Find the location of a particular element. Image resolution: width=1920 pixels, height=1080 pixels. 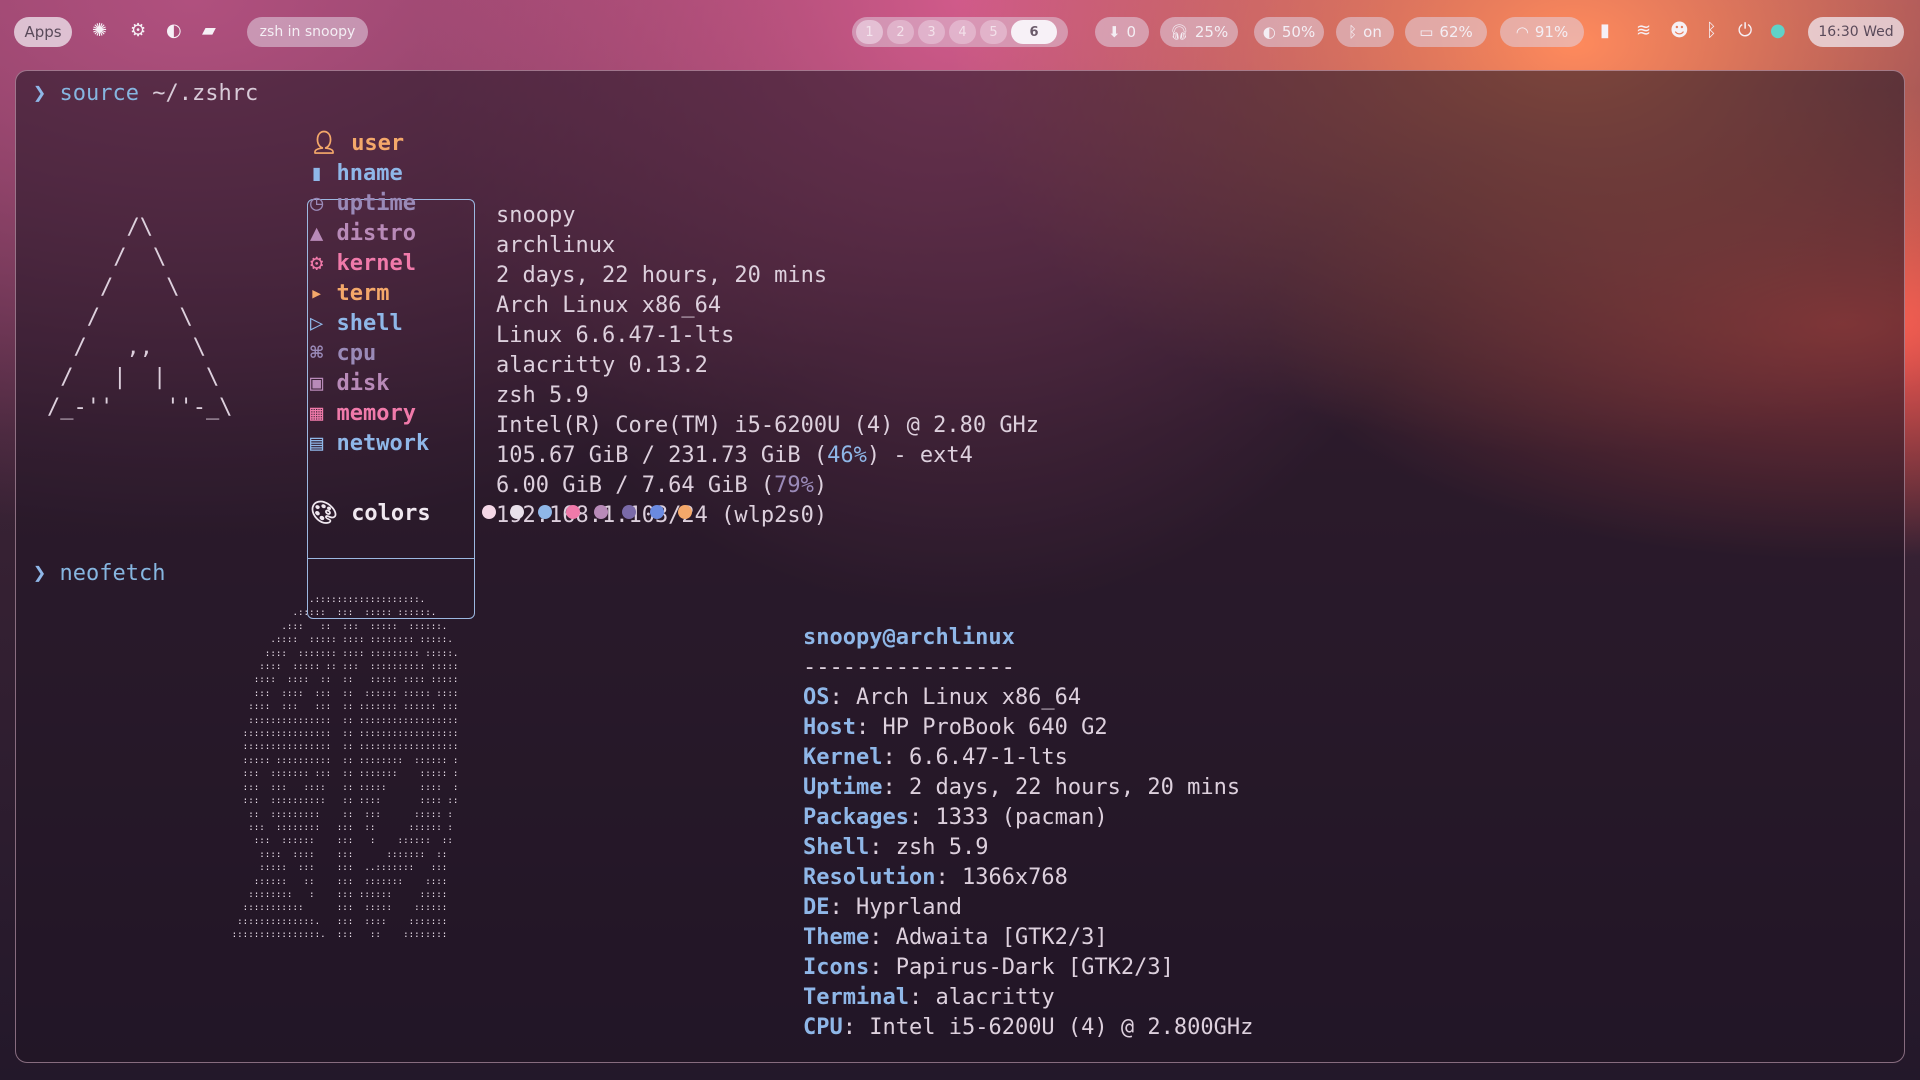

bluetooth-indicator: ᛒ on is located at coordinates (1365, 32).